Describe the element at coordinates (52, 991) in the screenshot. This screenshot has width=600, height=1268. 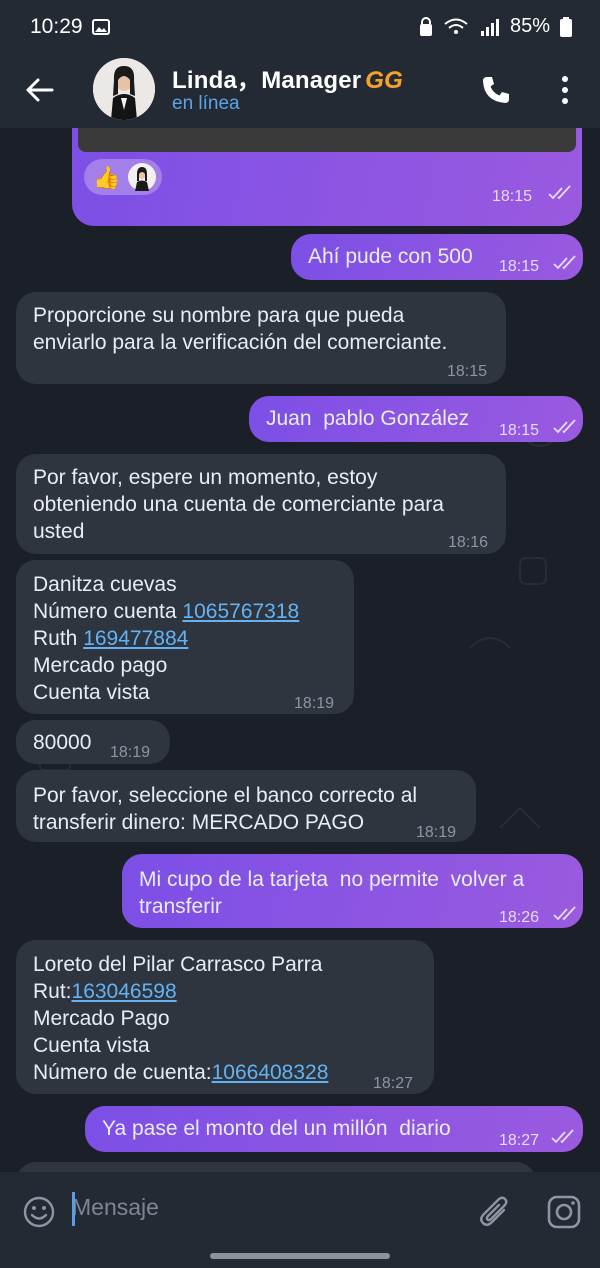
I see `rut-label: Rut:` at that location.